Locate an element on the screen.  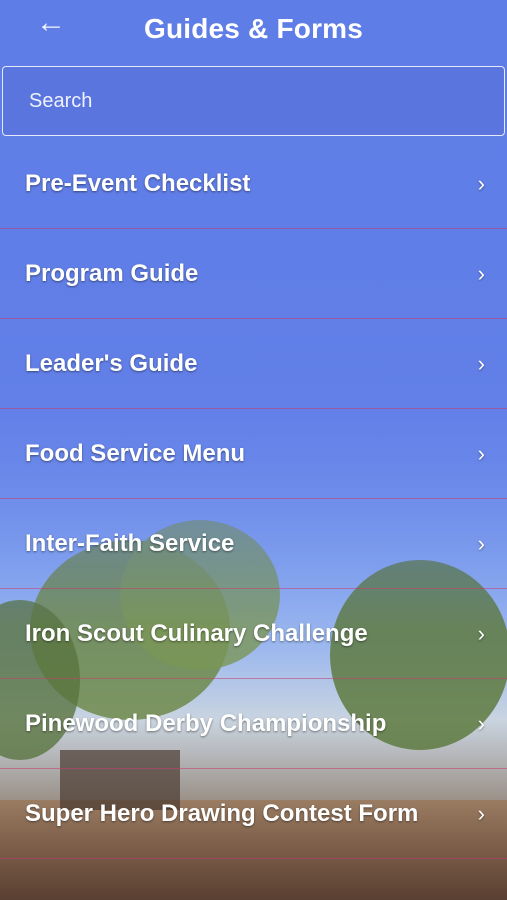
list-item-label: Program Guide is located at coordinates (112, 273).